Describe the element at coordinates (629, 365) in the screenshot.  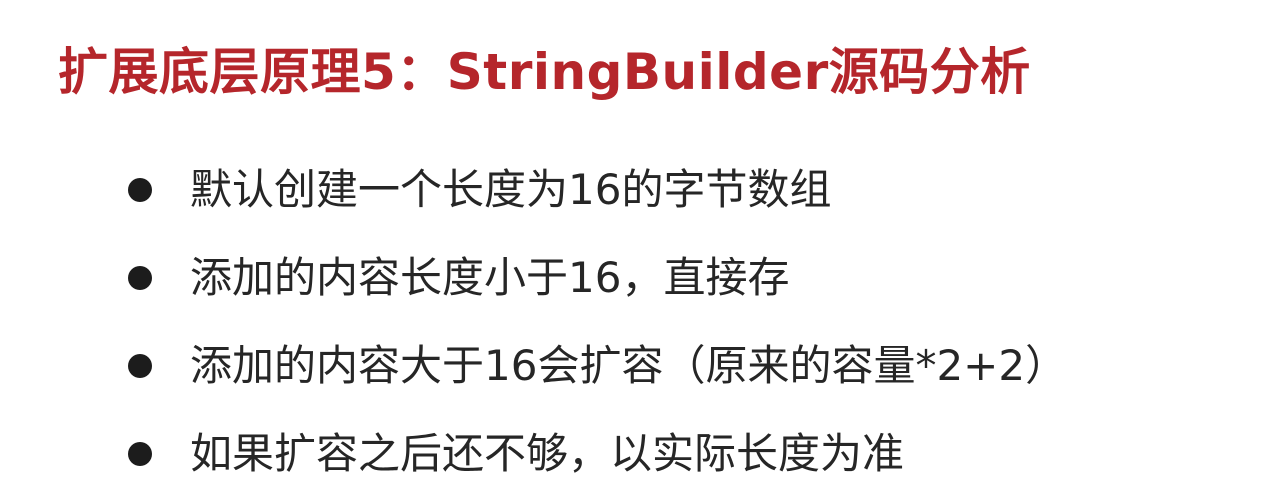
I see `bullet-text: 添加的内容大于16会扩容（原来的容量*2+2）` at that location.